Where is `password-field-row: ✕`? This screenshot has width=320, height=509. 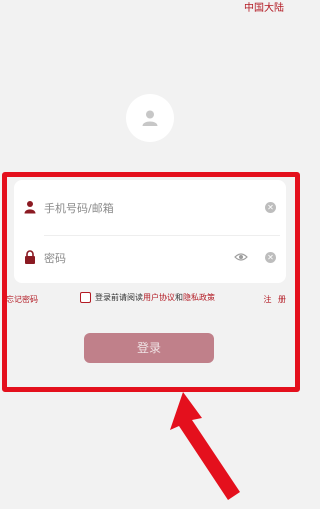
password-field-row: ✕ is located at coordinates (150, 258).